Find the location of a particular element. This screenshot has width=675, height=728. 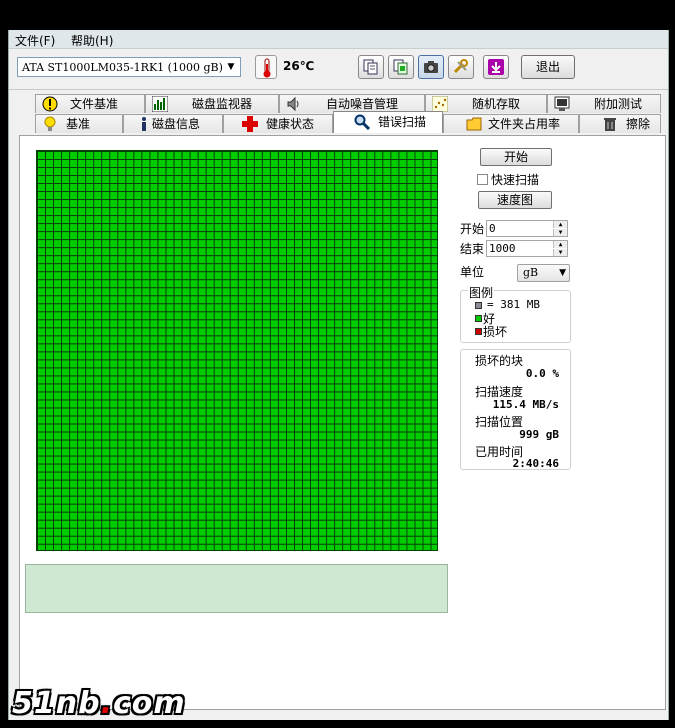

start-label: 开始 is located at coordinates (472, 229).